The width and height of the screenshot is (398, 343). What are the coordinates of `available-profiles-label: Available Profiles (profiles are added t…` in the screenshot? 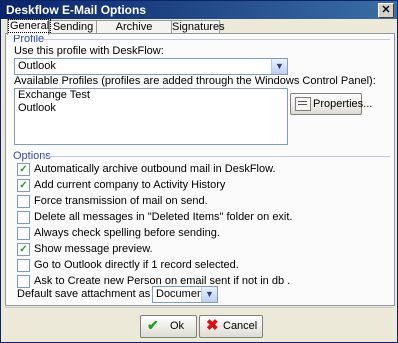 It's located at (195, 81).